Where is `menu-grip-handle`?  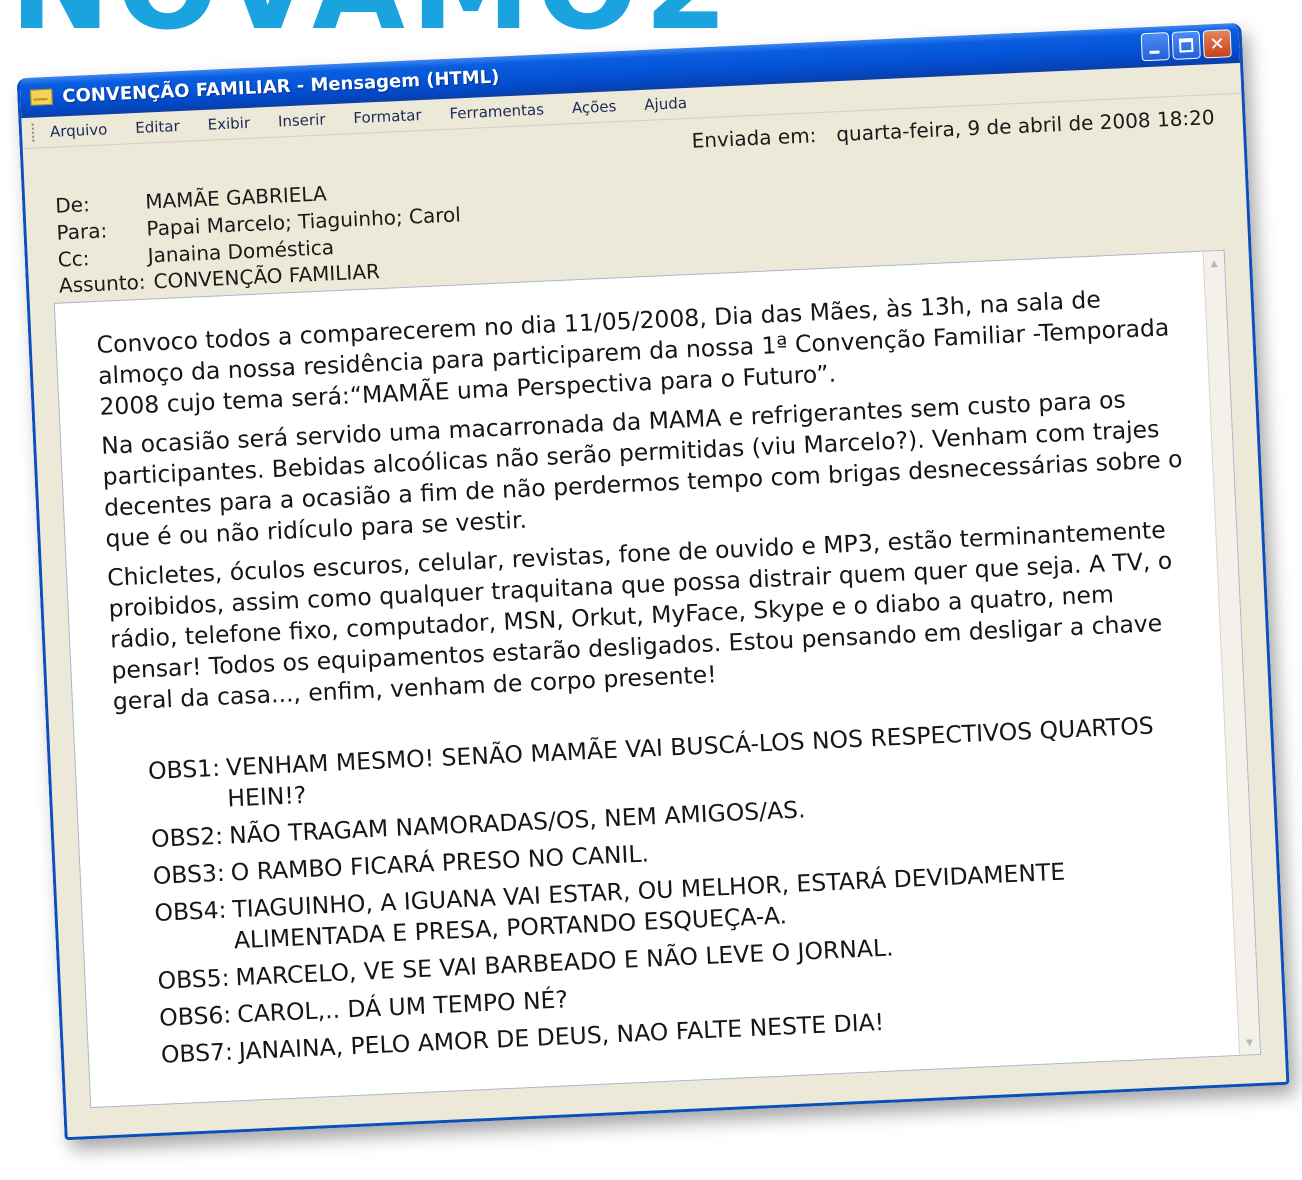 menu-grip-handle is located at coordinates (35, 132).